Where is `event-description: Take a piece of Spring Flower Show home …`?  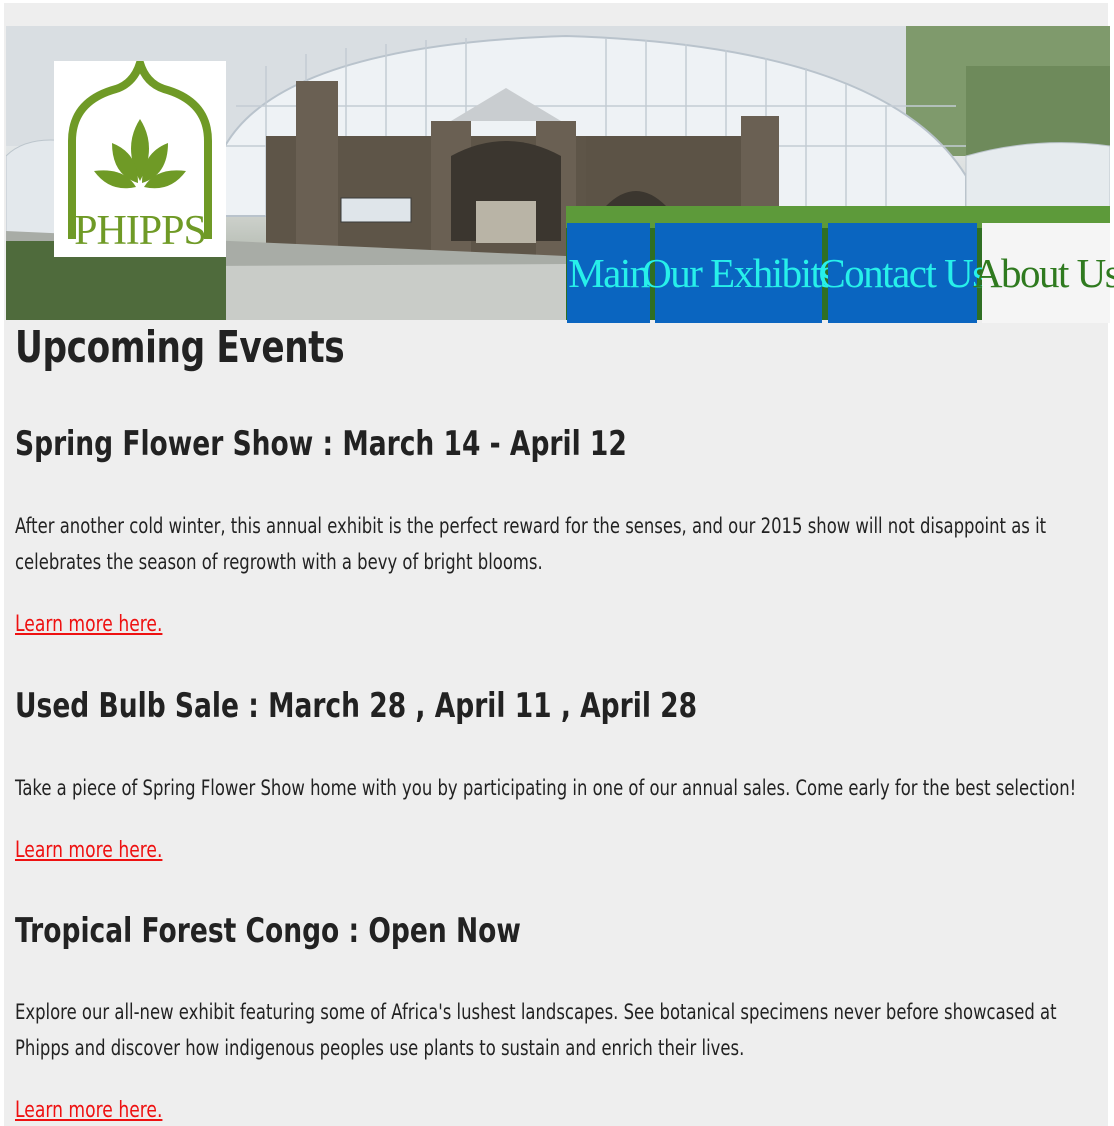
event-description: Take a piece of Spring Flower Show home … is located at coordinates (546, 788).